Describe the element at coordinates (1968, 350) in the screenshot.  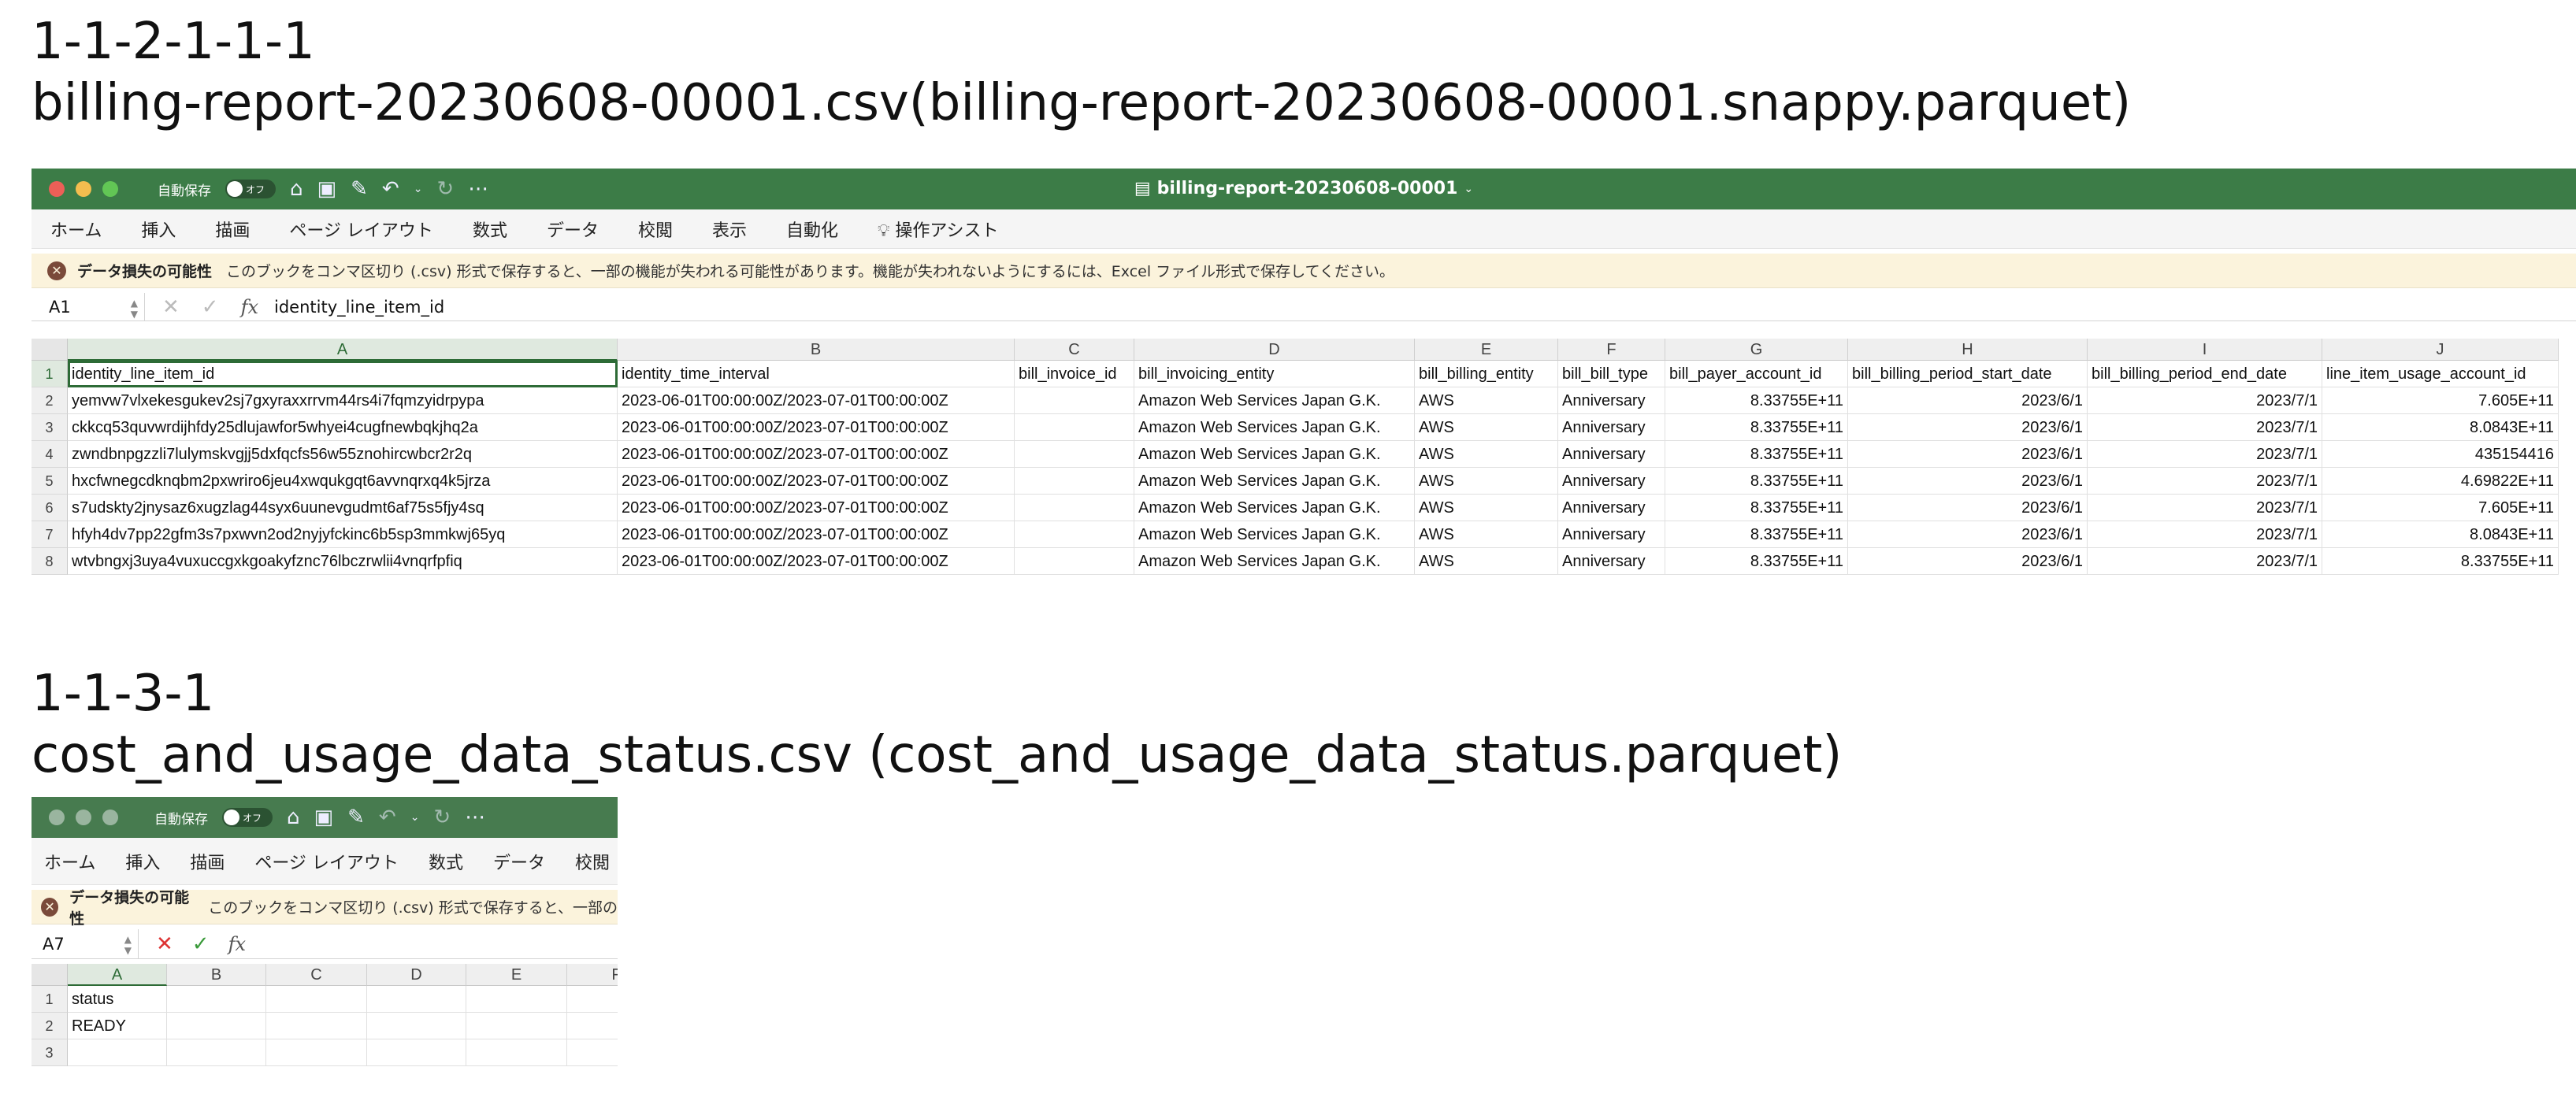
I see `column-header-h: H` at that location.